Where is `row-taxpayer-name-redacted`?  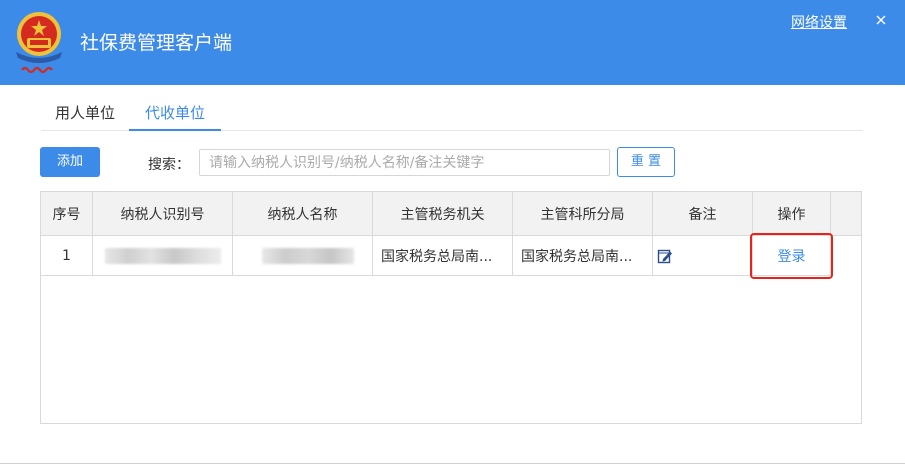
row-taxpayer-name-redacted is located at coordinates (303, 255).